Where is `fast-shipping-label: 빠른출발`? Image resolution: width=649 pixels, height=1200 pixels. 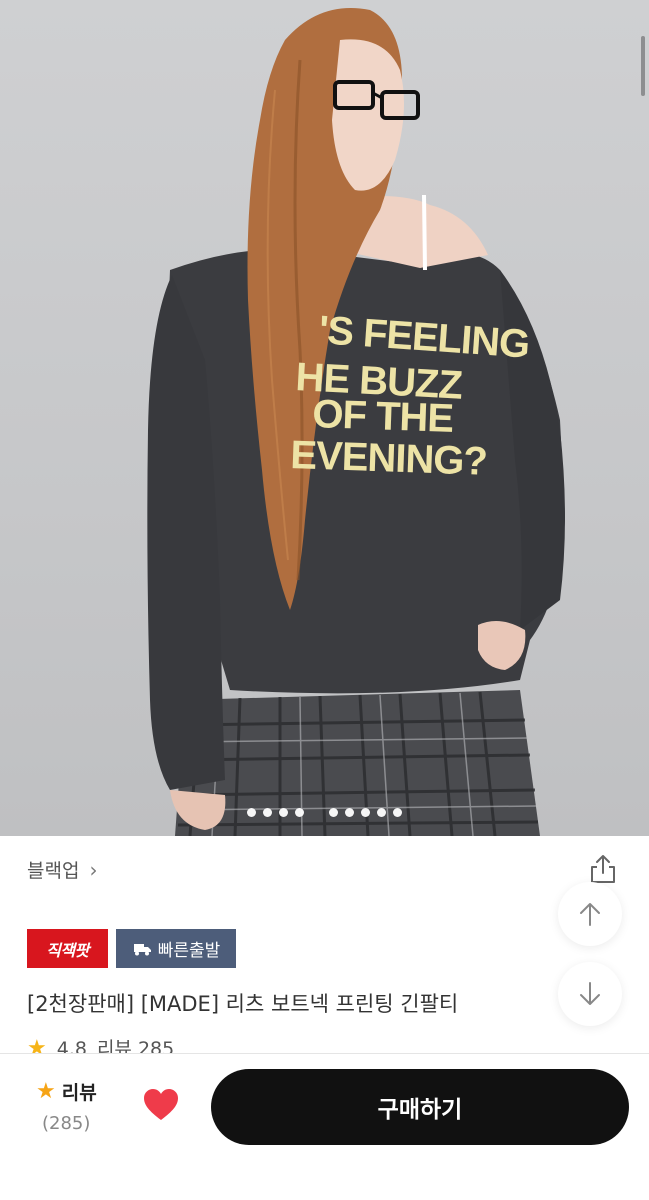 fast-shipping-label: 빠른출발 is located at coordinates (189, 951).